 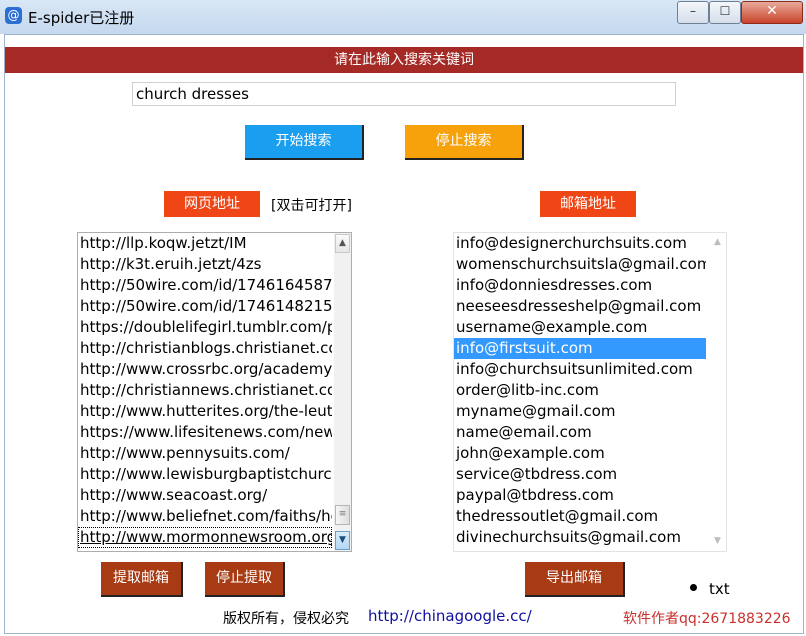 What do you see at coordinates (311, 206) in the screenshot?
I see `double-click-hint: [双击可打开]` at bounding box center [311, 206].